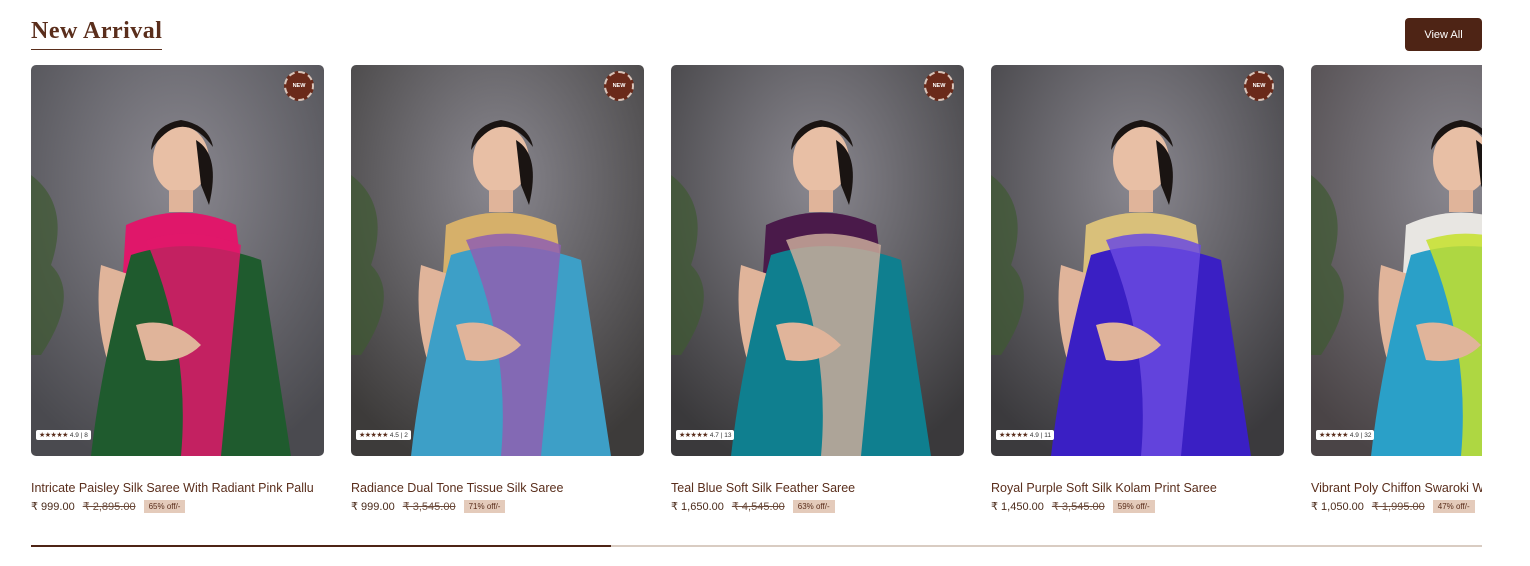  Describe the element at coordinates (164, 506) in the screenshot. I see `discount-badge: 65% off/-` at that location.